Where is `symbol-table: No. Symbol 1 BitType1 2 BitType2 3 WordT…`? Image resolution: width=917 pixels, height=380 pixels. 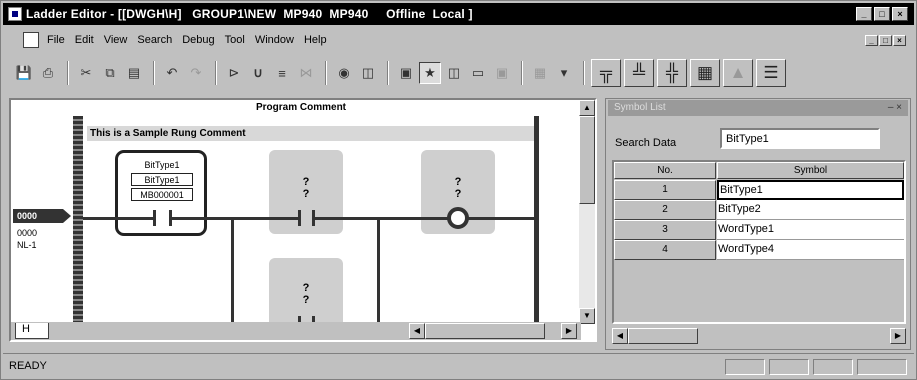
symbol-table: No. Symbol 1 BitType1 2 BitType2 3 WordT… is located at coordinates (759, 242).